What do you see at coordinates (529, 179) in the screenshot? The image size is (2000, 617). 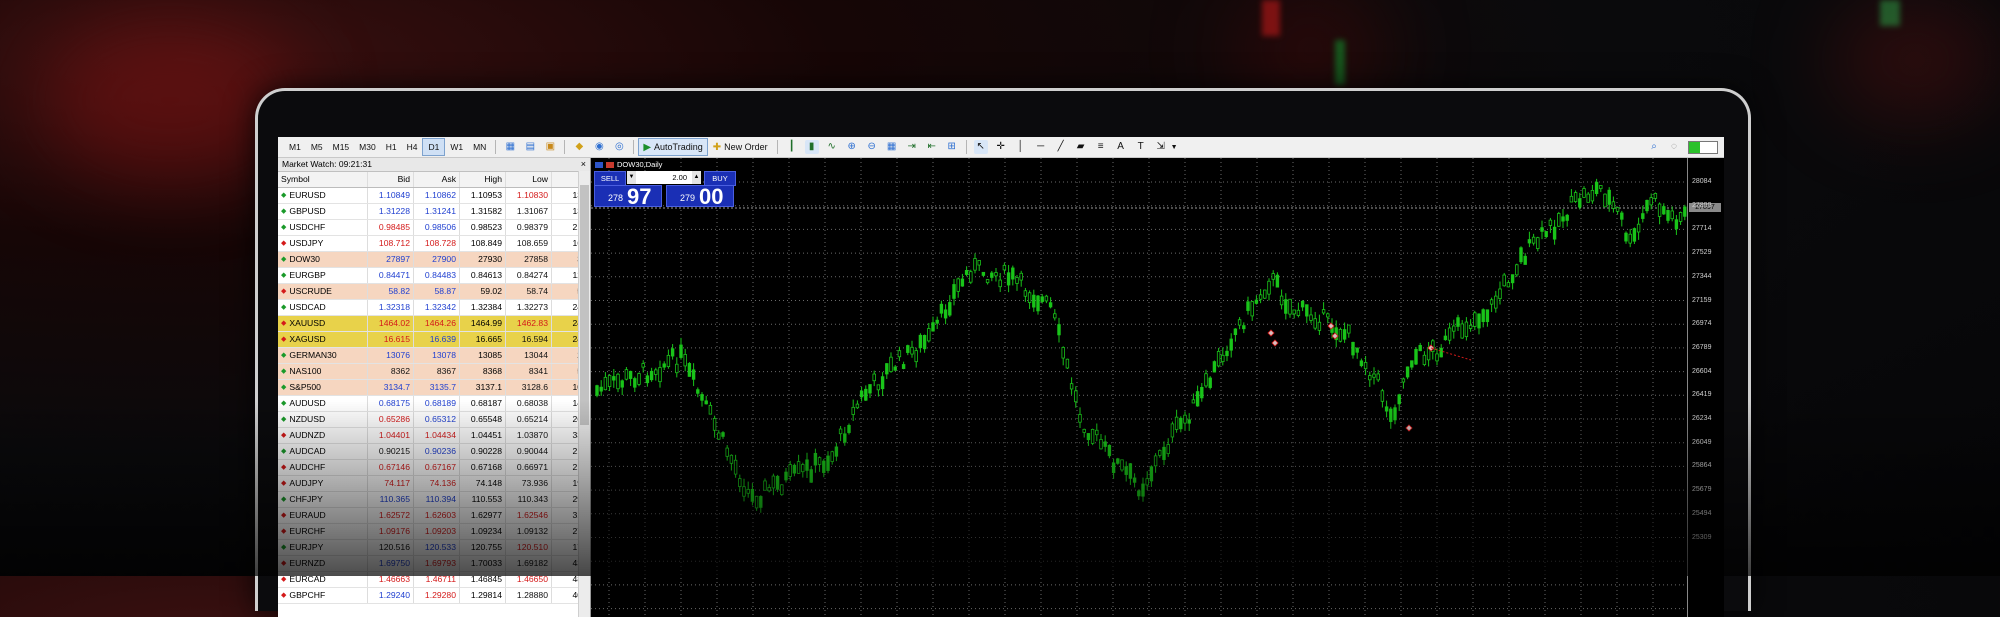 I see `column-header-low: Low` at bounding box center [529, 179].